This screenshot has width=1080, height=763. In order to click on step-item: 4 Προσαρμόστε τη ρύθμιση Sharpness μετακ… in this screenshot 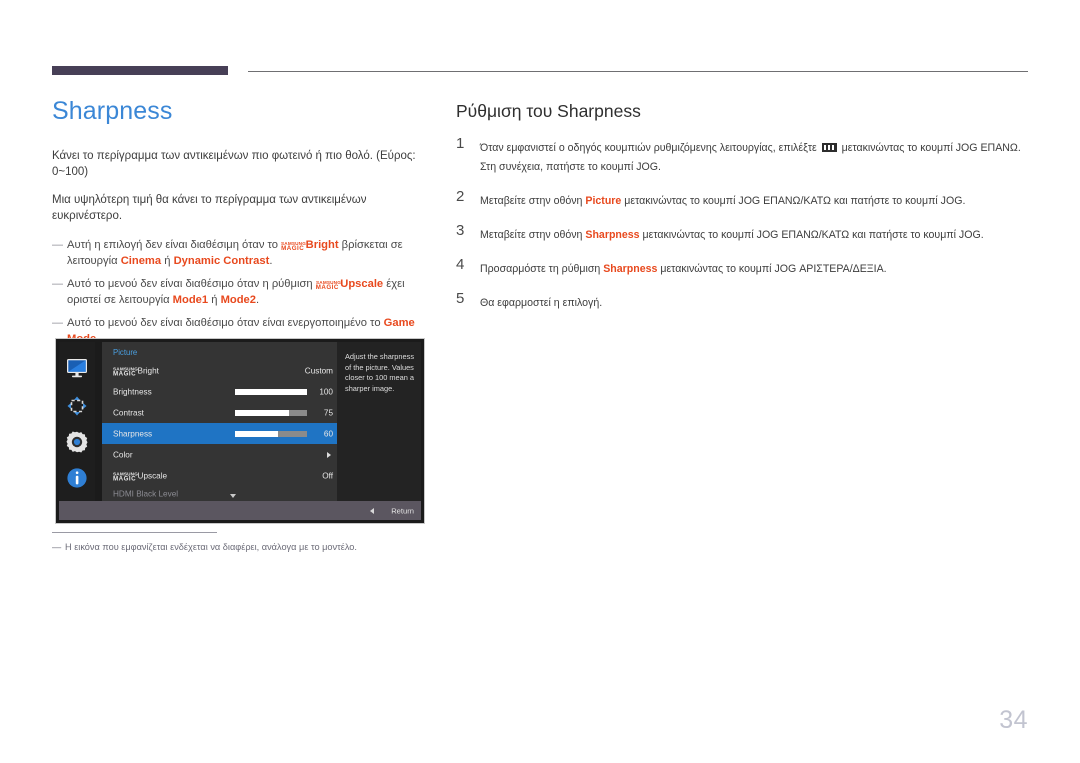, I will do `click(742, 267)`.